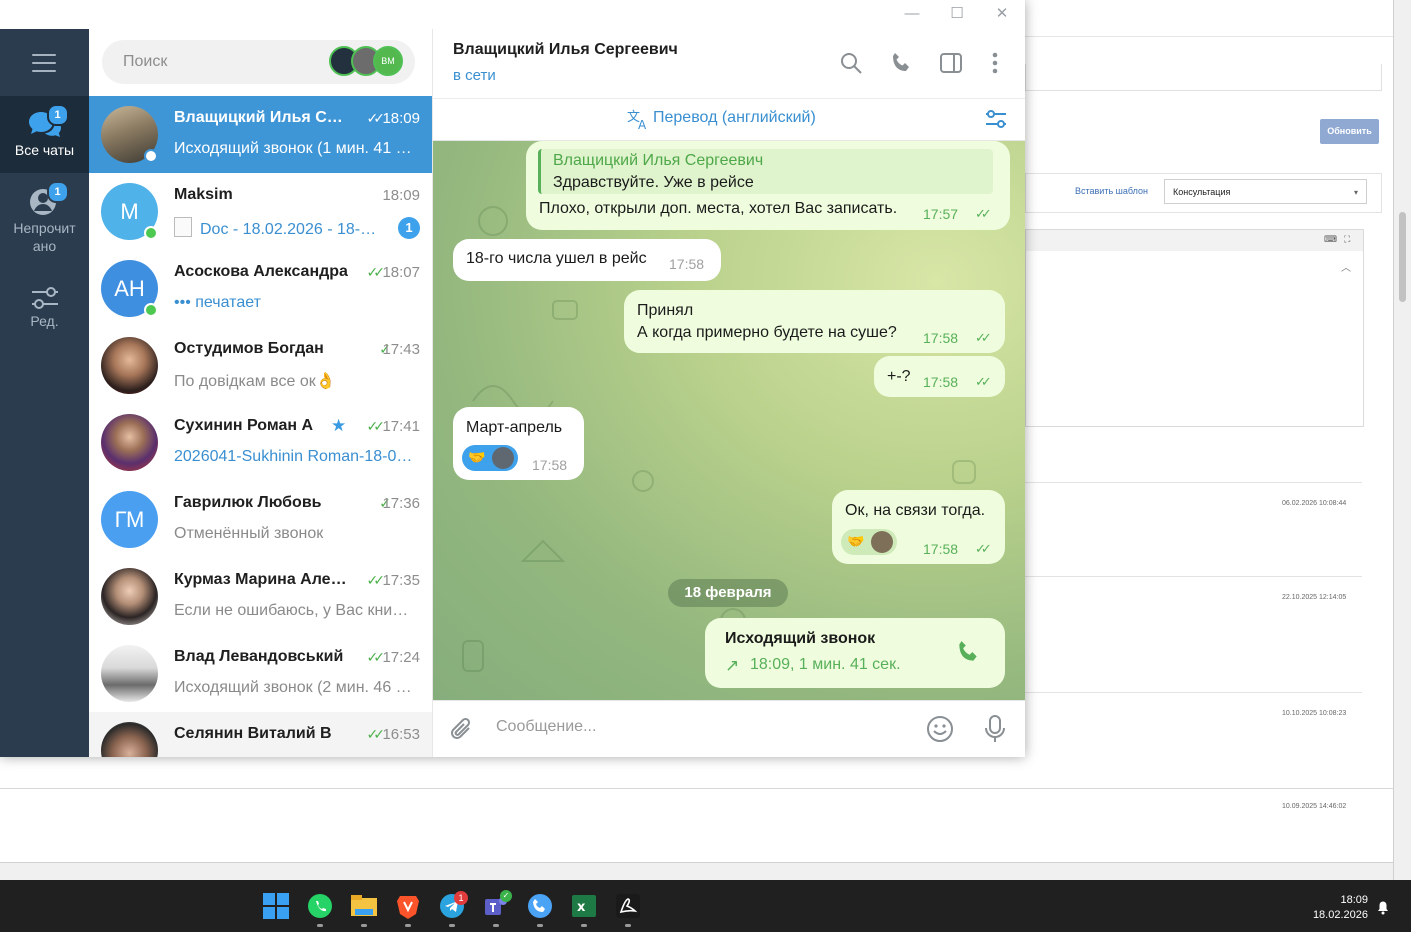 The image size is (1411, 932). I want to click on call-back-phone-icon, so click(968, 652).